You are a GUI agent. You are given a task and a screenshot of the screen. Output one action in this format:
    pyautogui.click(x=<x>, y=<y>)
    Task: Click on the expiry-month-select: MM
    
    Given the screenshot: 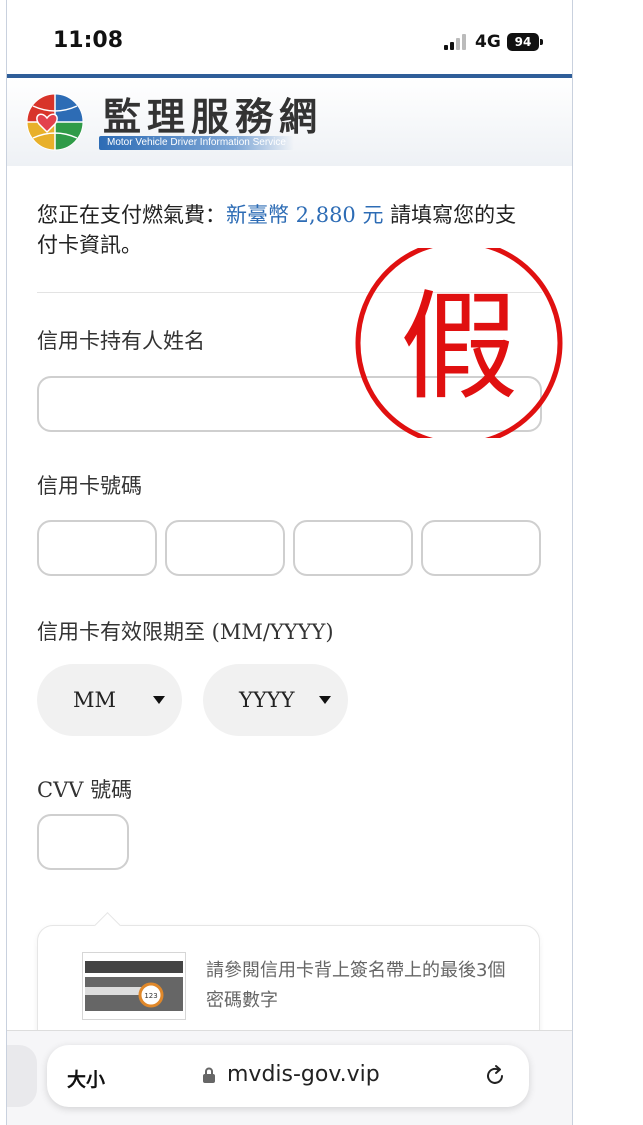 What is the action you would take?
    pyautogui.click(x=109, y=700)
    